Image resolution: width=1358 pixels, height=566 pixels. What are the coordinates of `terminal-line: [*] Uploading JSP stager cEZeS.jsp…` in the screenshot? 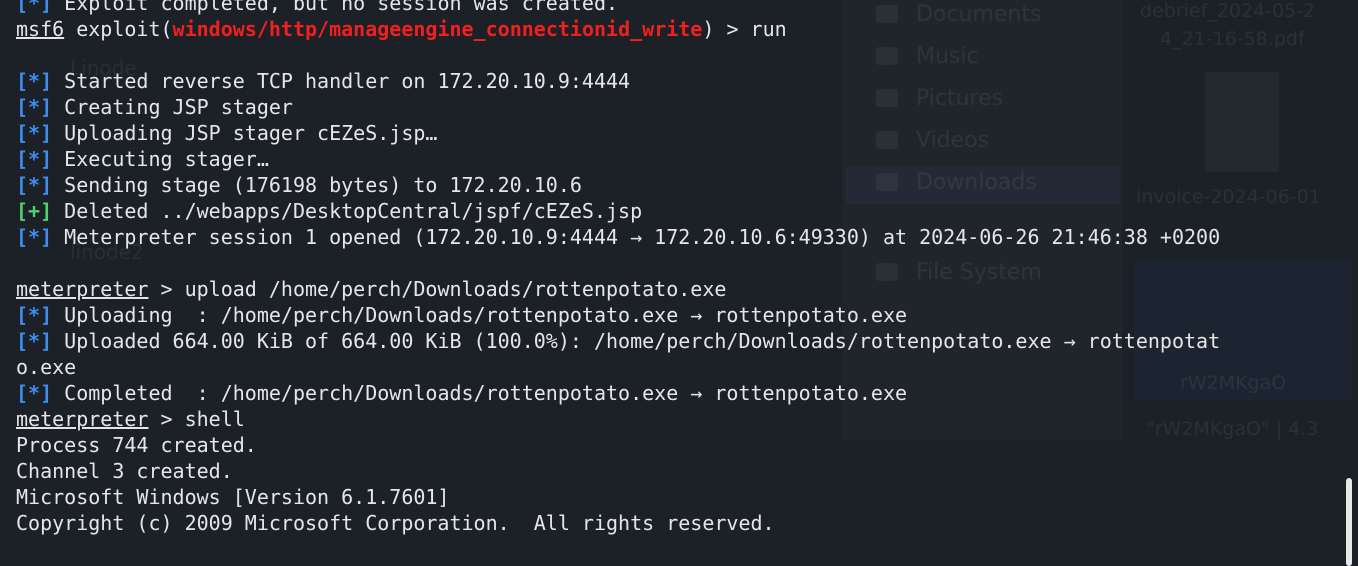 It's located at (680, 133).